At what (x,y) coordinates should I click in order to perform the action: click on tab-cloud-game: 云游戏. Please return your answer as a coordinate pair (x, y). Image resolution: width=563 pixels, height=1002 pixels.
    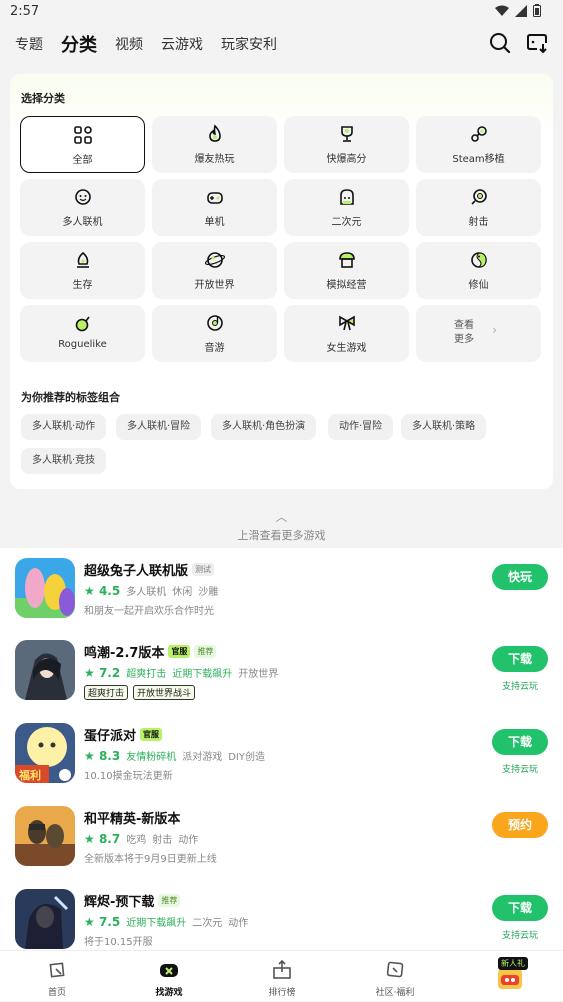
    Looking at the image, I should click on (182, 44).